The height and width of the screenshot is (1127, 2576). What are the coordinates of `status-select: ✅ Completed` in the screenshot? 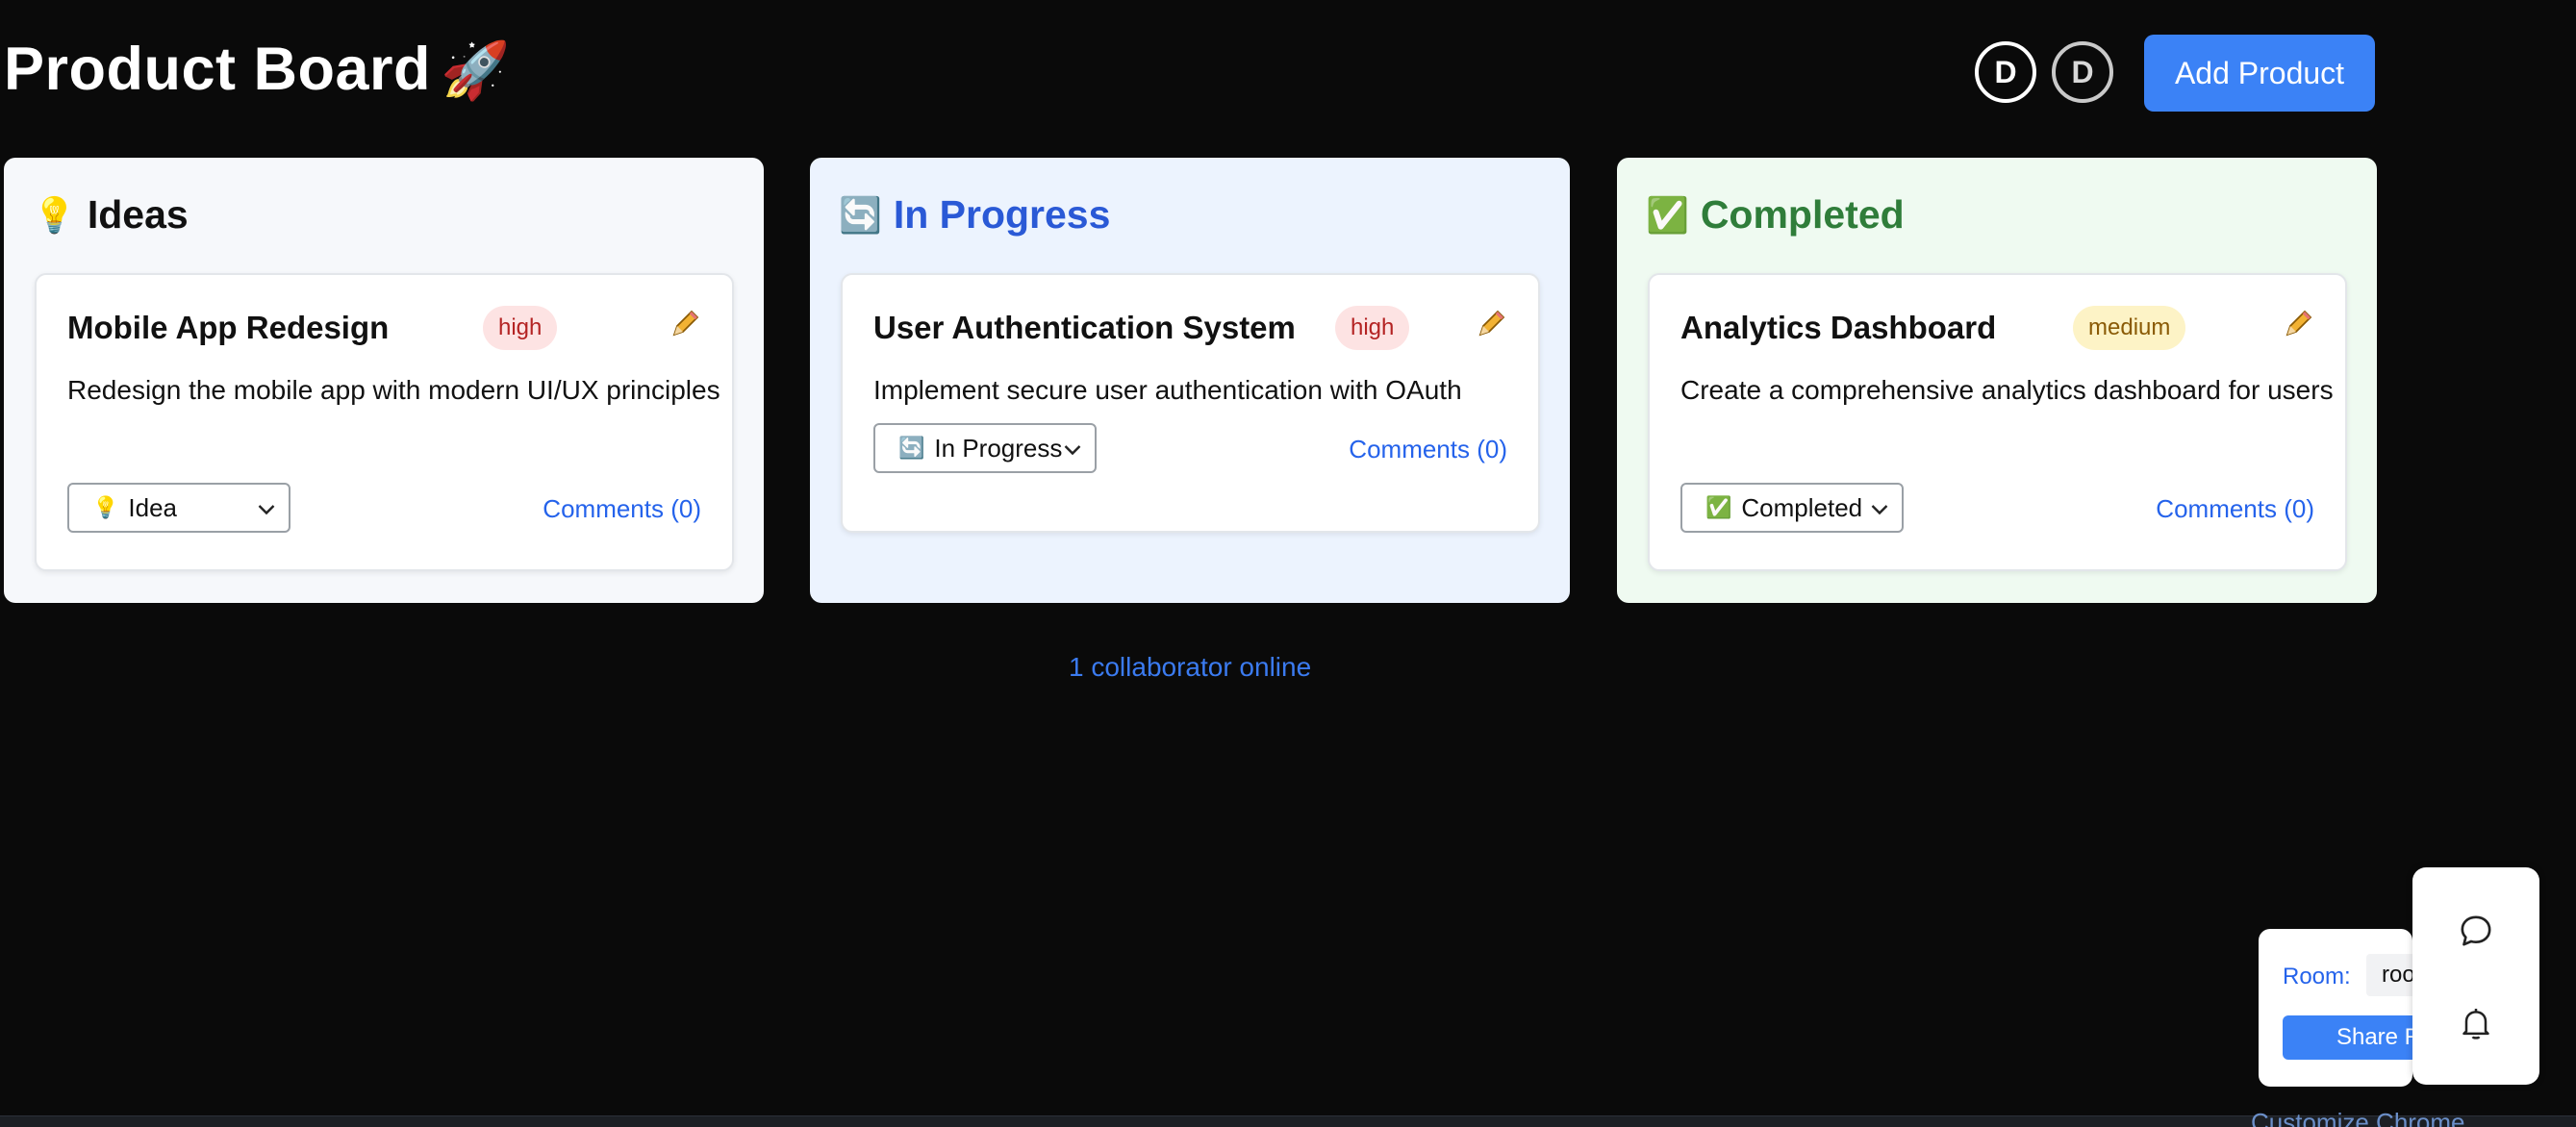 It's located at (1792, 508).